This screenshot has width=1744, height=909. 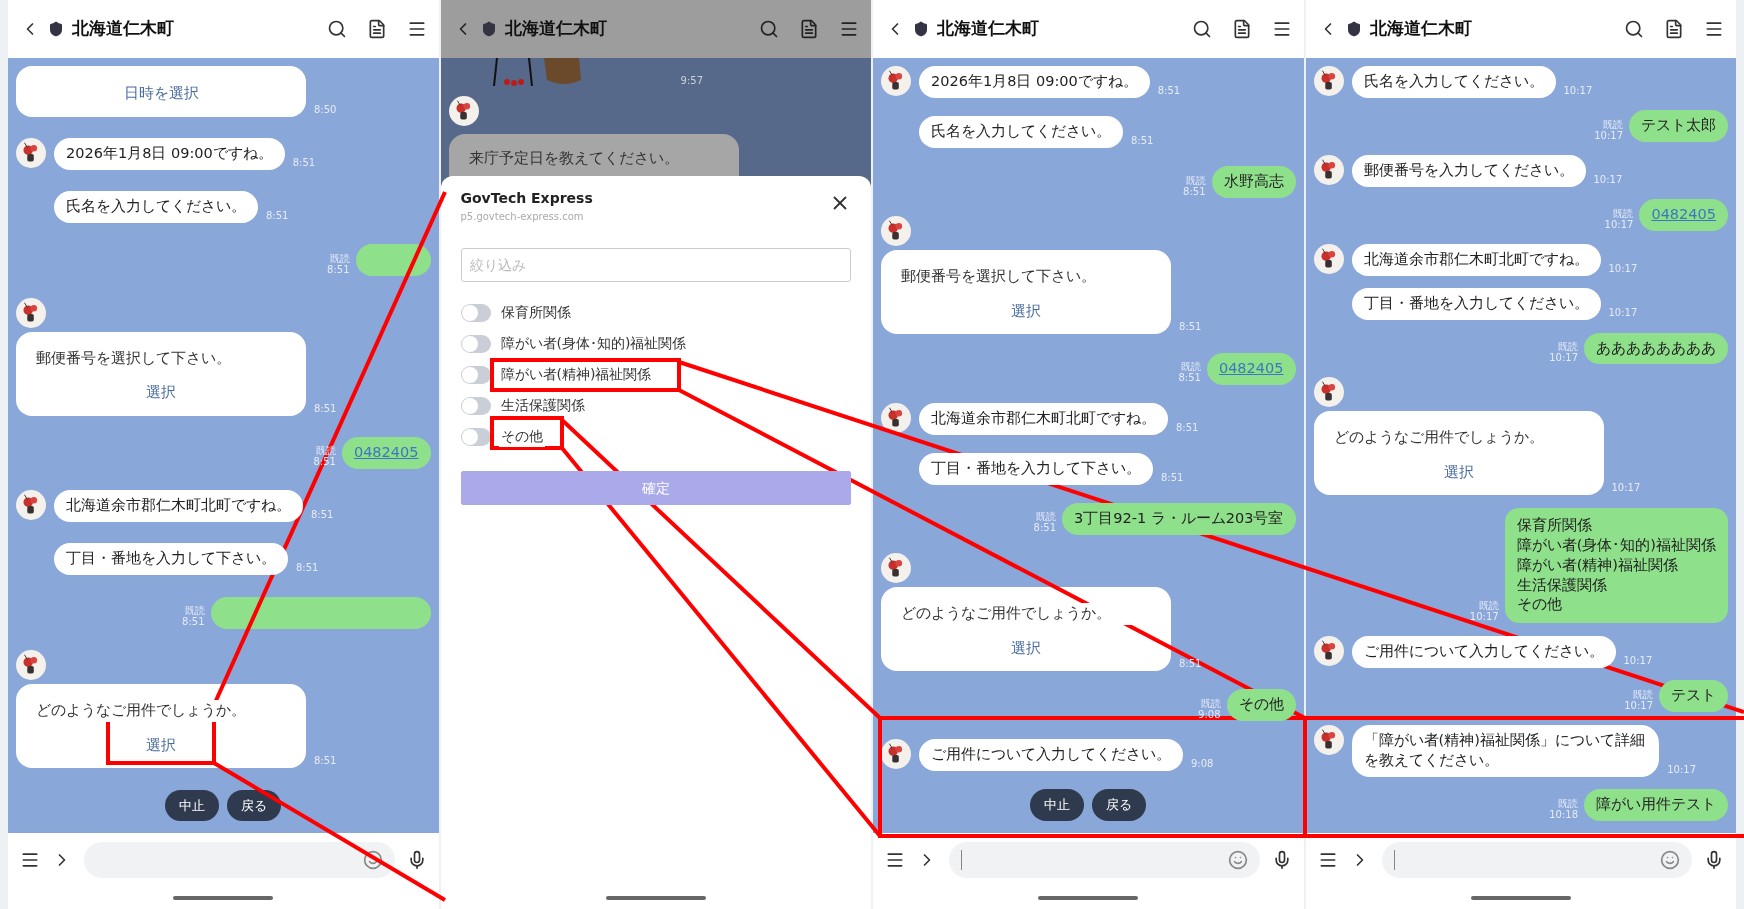 I want to click on card-message: 来庁予定日を教えてください。, so click(x=573, y=158).